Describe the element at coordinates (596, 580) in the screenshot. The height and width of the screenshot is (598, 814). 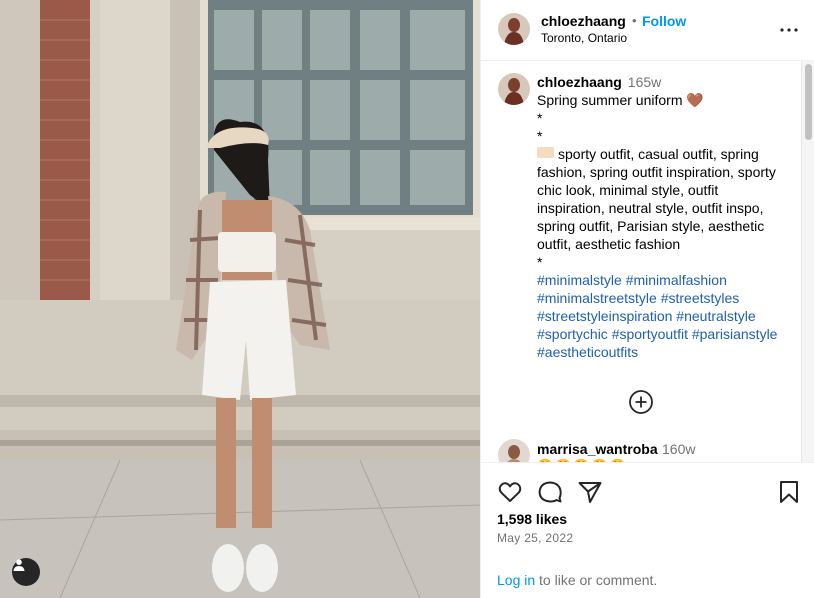
I see `login-prompt-text: to like or comment.` at that location.